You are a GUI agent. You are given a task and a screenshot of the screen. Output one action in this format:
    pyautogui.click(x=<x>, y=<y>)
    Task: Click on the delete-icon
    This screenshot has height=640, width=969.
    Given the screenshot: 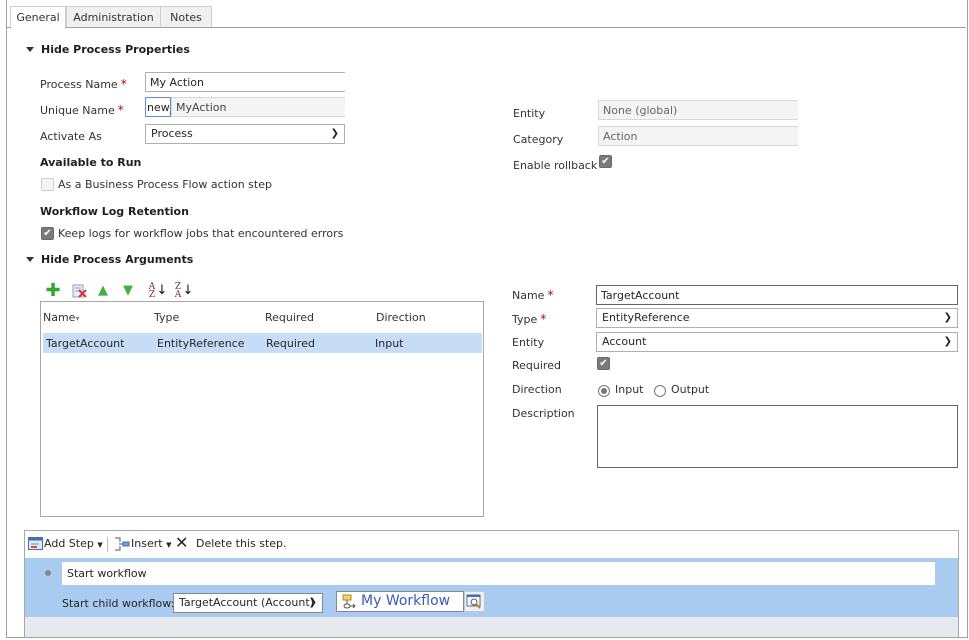 What is the action you would take?
    pyautogui.click(x=79, y=291)
    